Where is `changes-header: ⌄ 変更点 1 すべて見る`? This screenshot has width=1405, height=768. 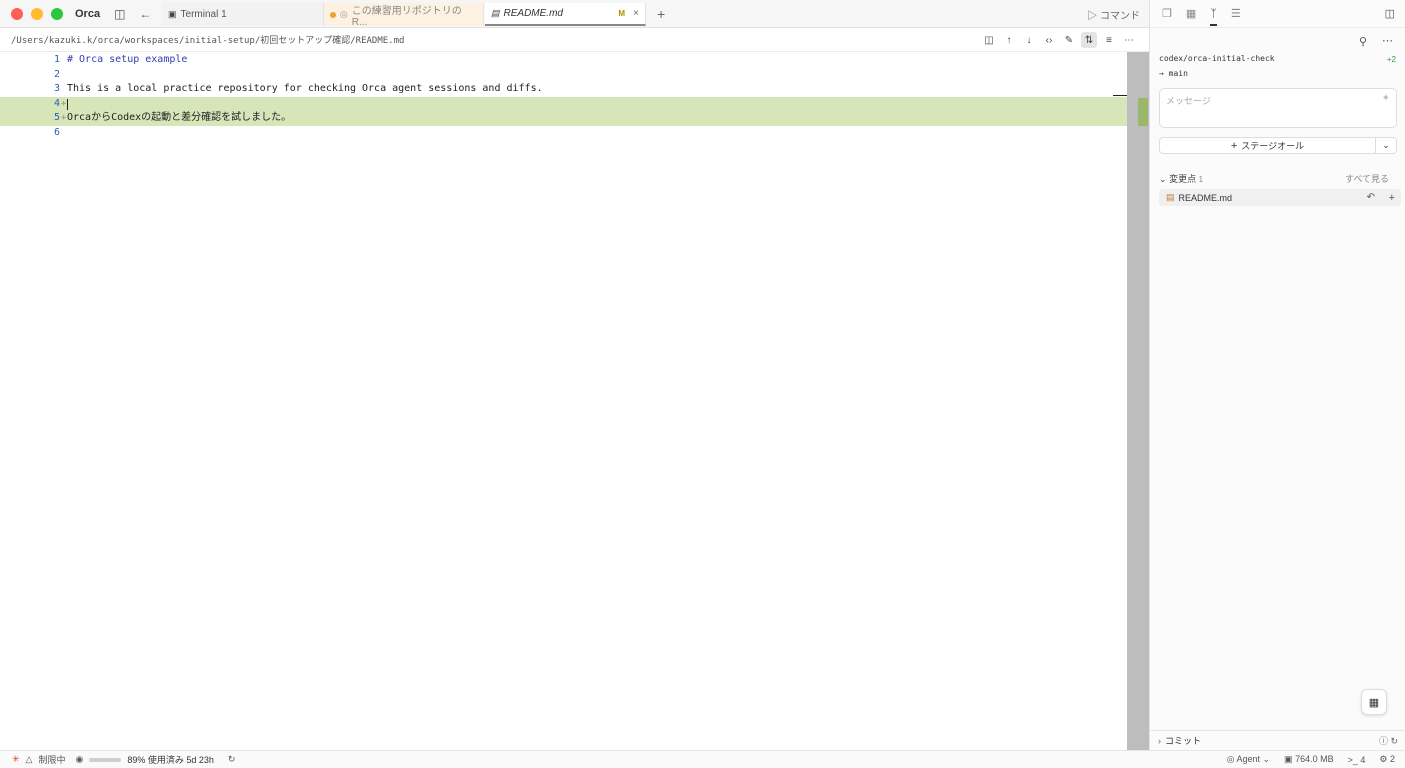
changes-header: ⌄ 変更点 1 すべて見る is located at coordinates (1278, 178).